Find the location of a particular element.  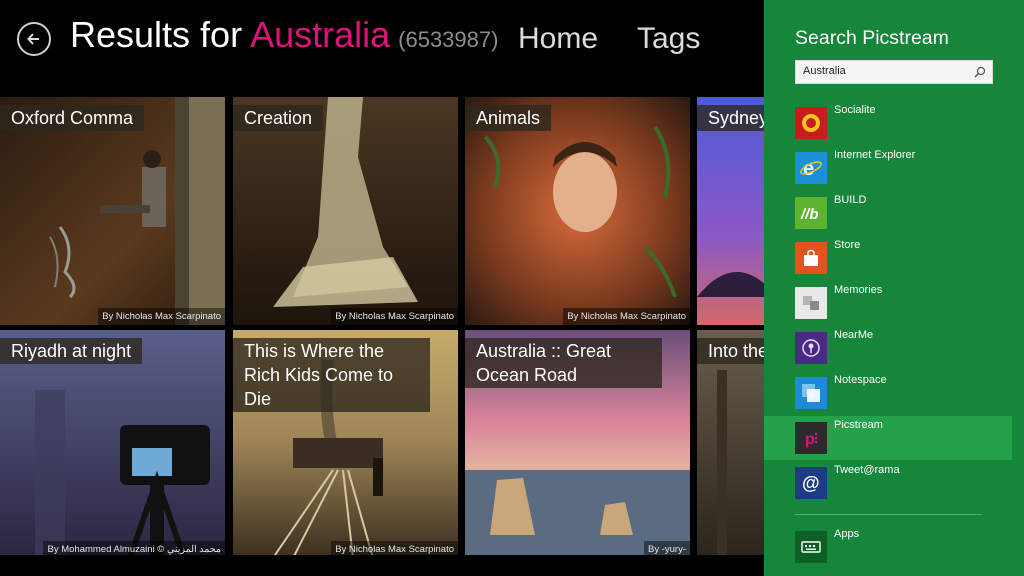

internet-explorer-app-icon: e is located at coordinates (811, 168).